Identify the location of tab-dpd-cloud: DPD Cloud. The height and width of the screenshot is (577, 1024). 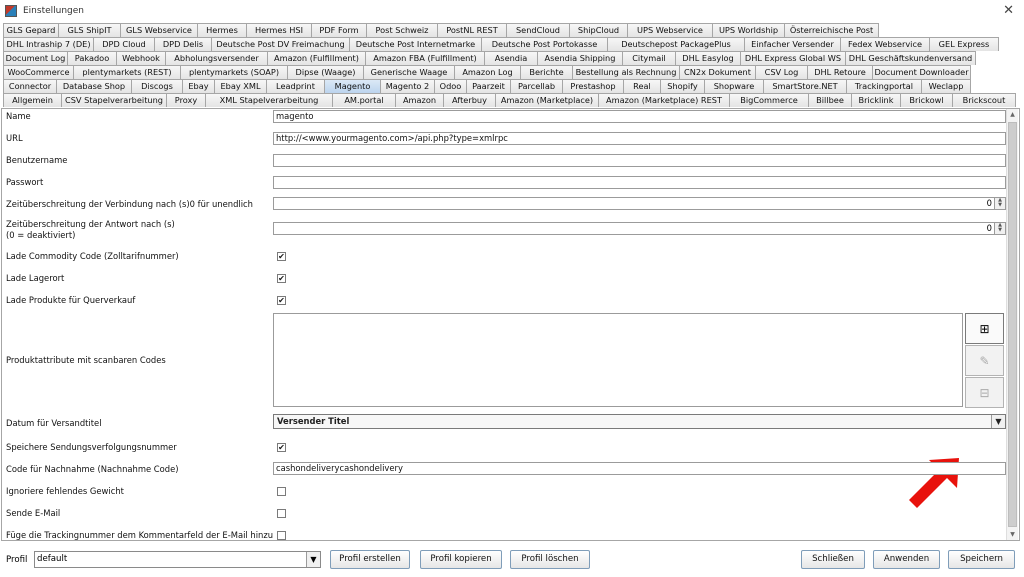
(124, 44).